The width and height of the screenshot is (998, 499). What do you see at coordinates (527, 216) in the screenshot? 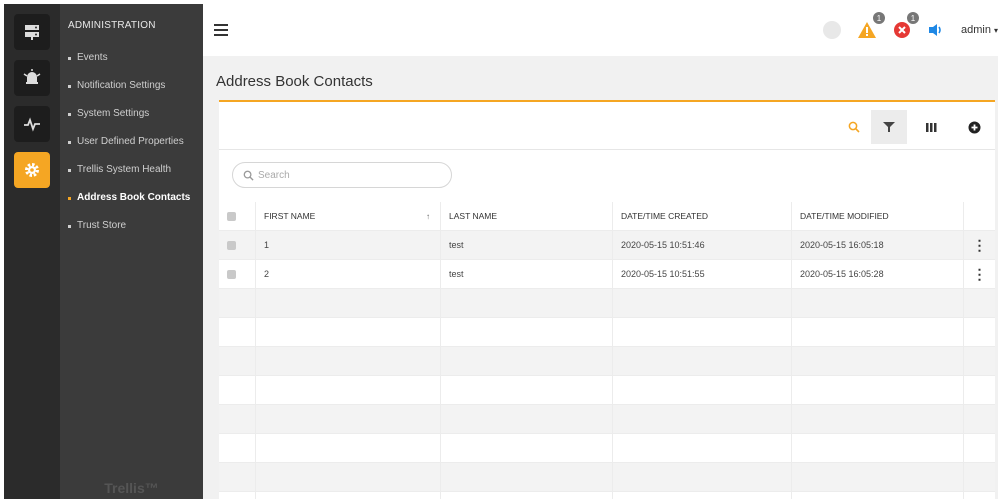
I see `column-header-last-name: LAST NAME` at bounding box center [527, 216].